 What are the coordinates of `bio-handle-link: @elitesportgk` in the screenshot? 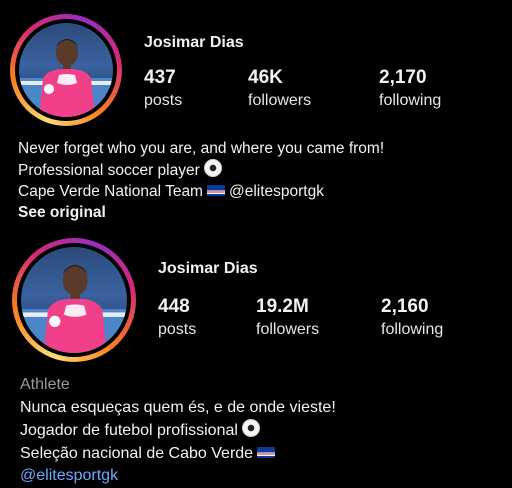 It's located at (178, 476).